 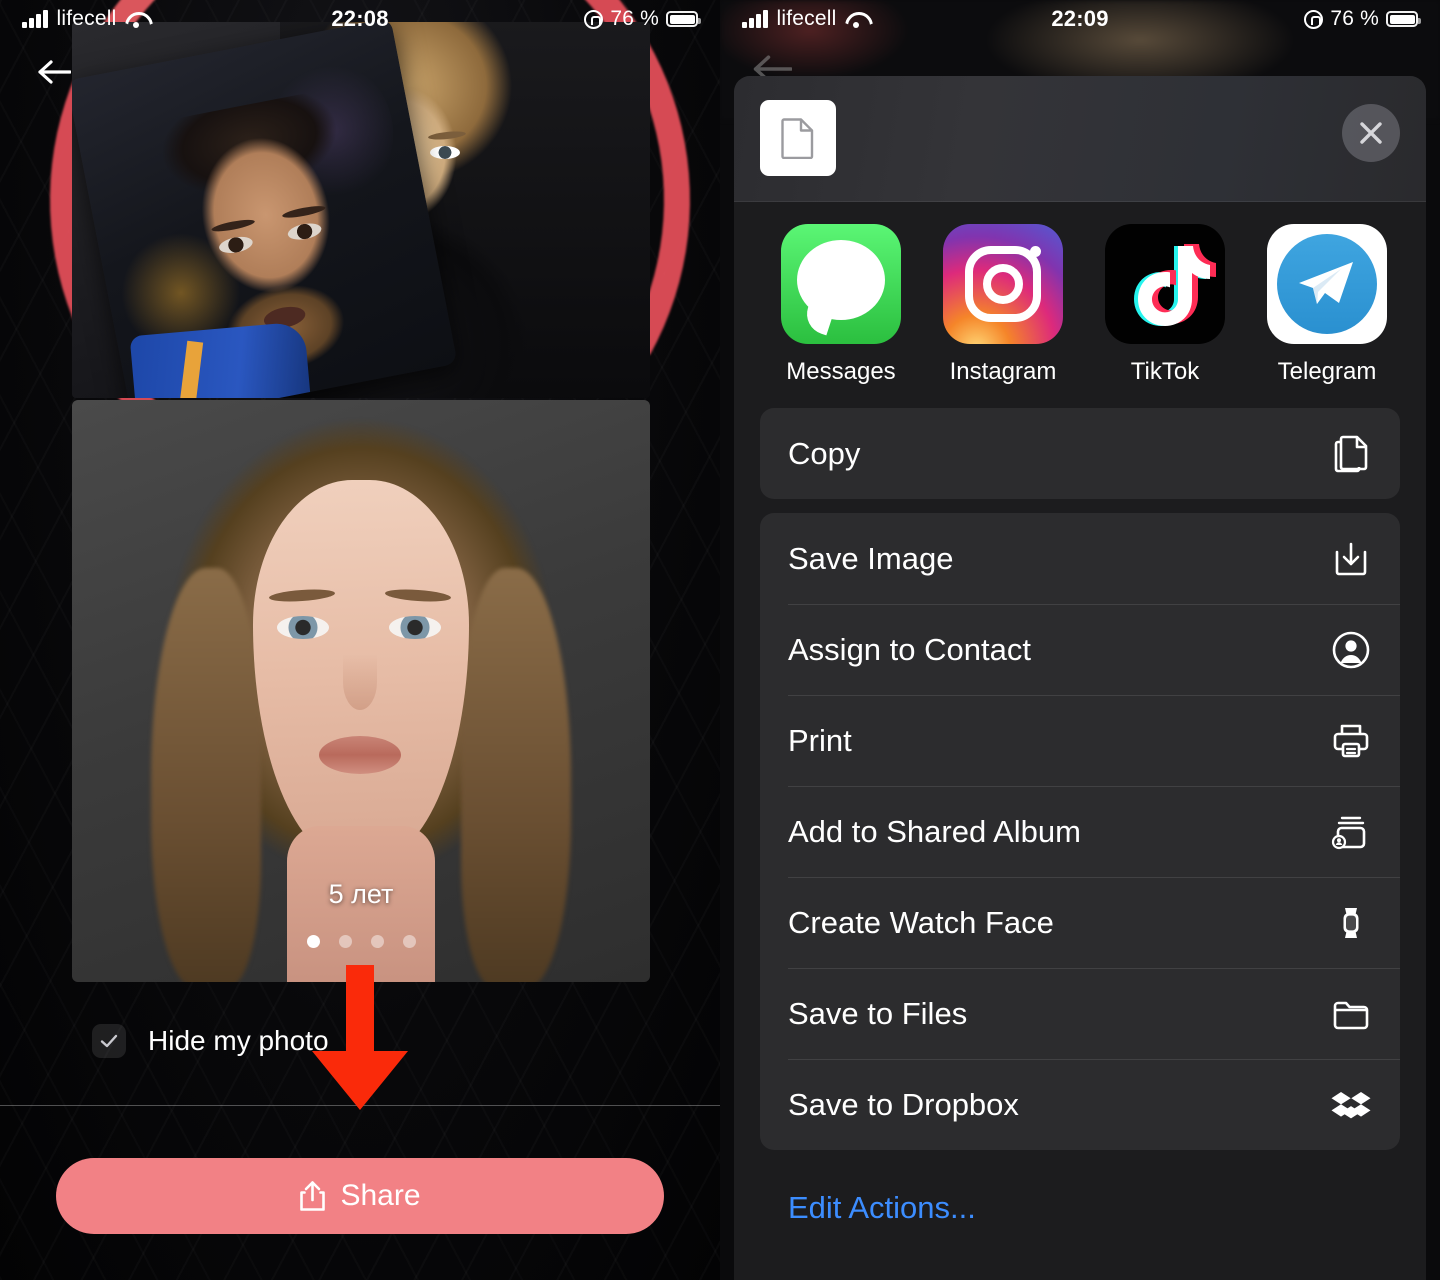 What do you see at coordinates (380, 1195) in the screenshot?
I see `share-button-label: Share` at bounding box center [380, 1195].